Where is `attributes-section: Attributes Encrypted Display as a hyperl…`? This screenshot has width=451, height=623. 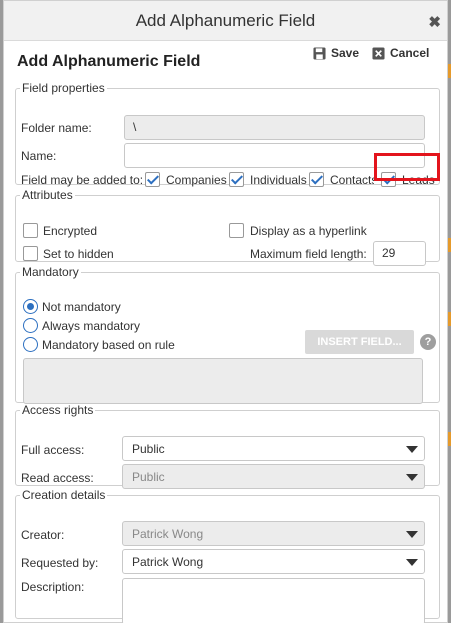 attributes-section: Attributes Encrypted Display as a hyperl… is located at coordinates (227, 227).